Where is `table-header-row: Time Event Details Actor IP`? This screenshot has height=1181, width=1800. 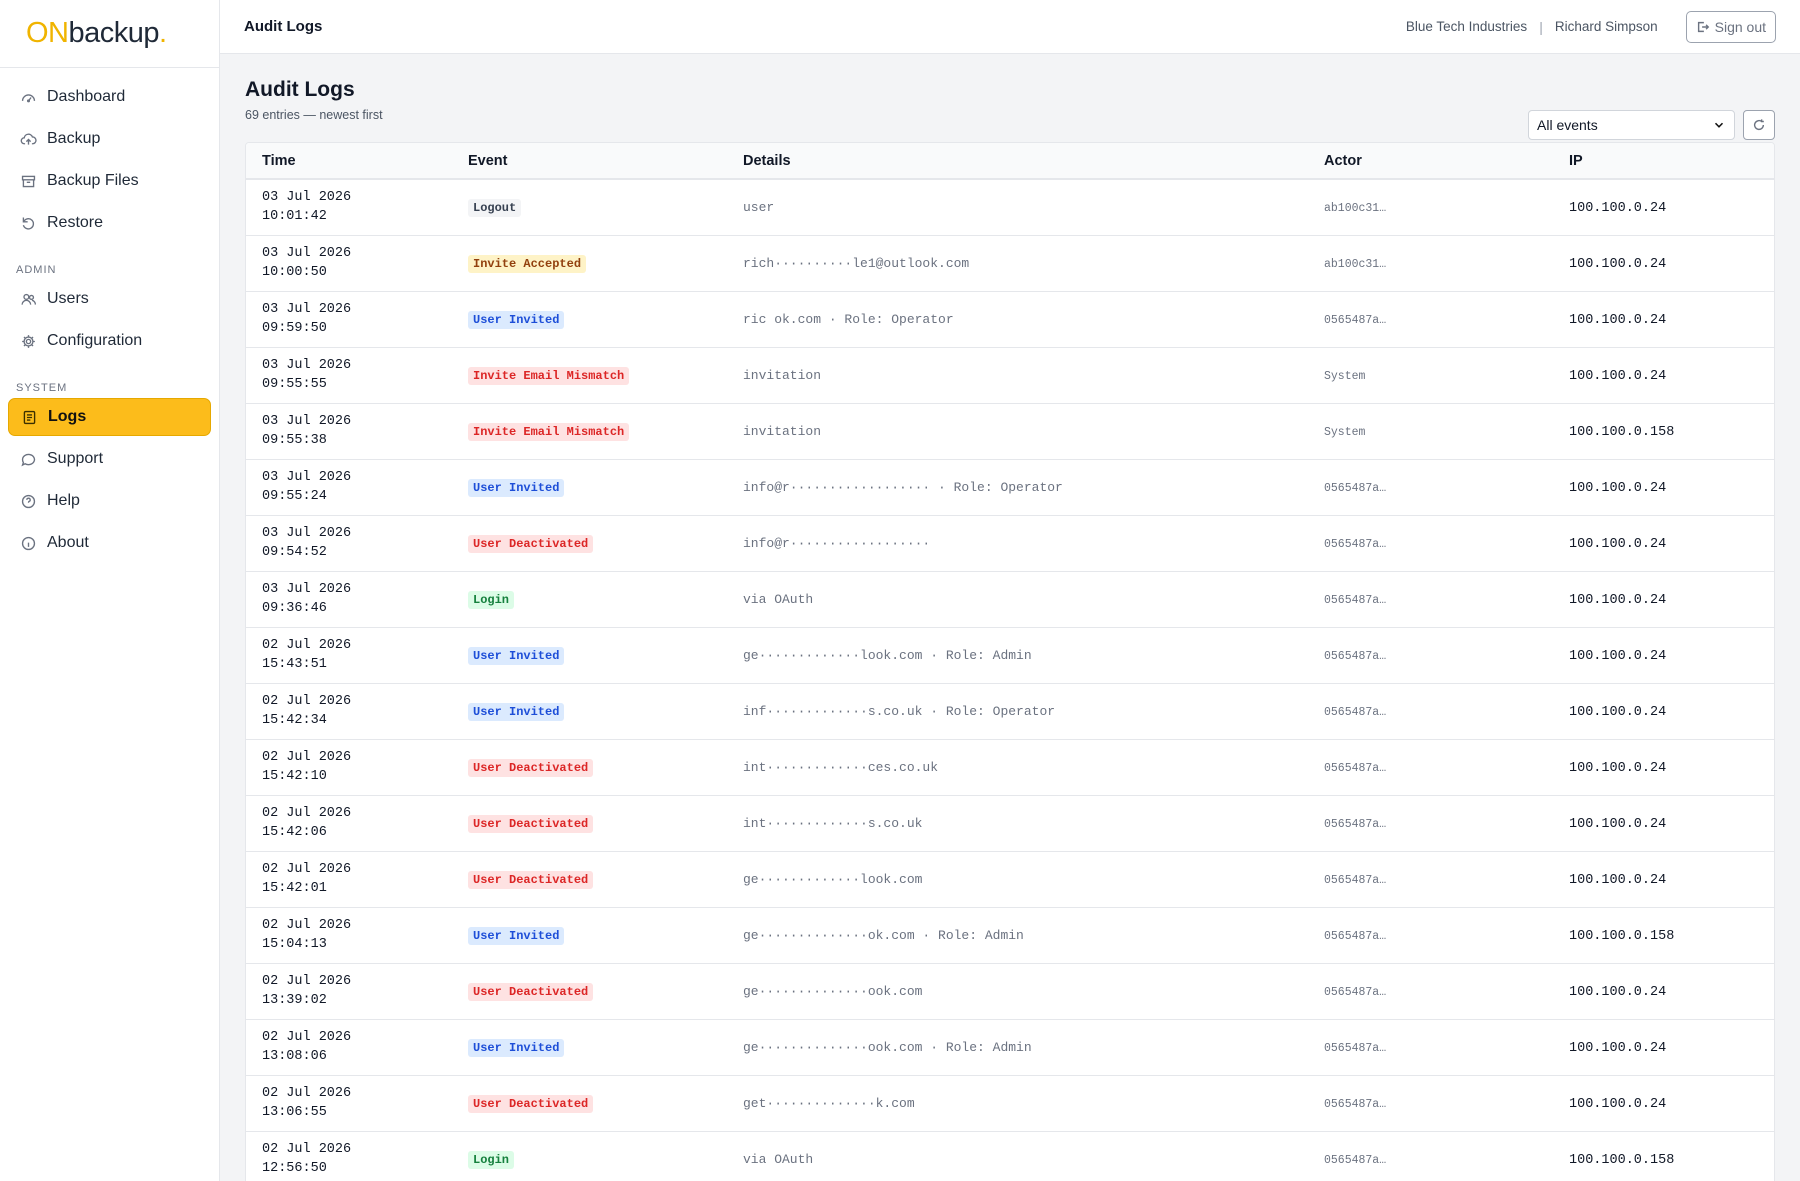 table-header-row: Time Event Details Actor IP is located at coordinates (1010, 161).